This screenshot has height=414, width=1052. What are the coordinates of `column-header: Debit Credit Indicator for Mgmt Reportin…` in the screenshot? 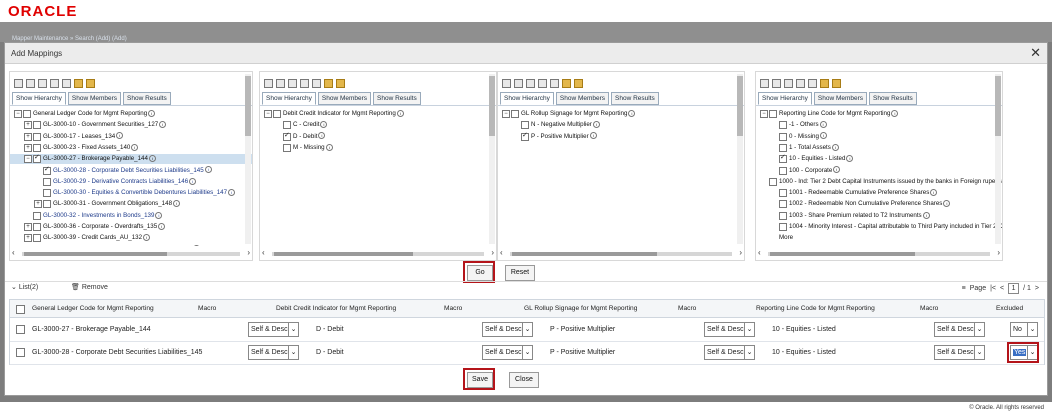 It's located at (336, 308).